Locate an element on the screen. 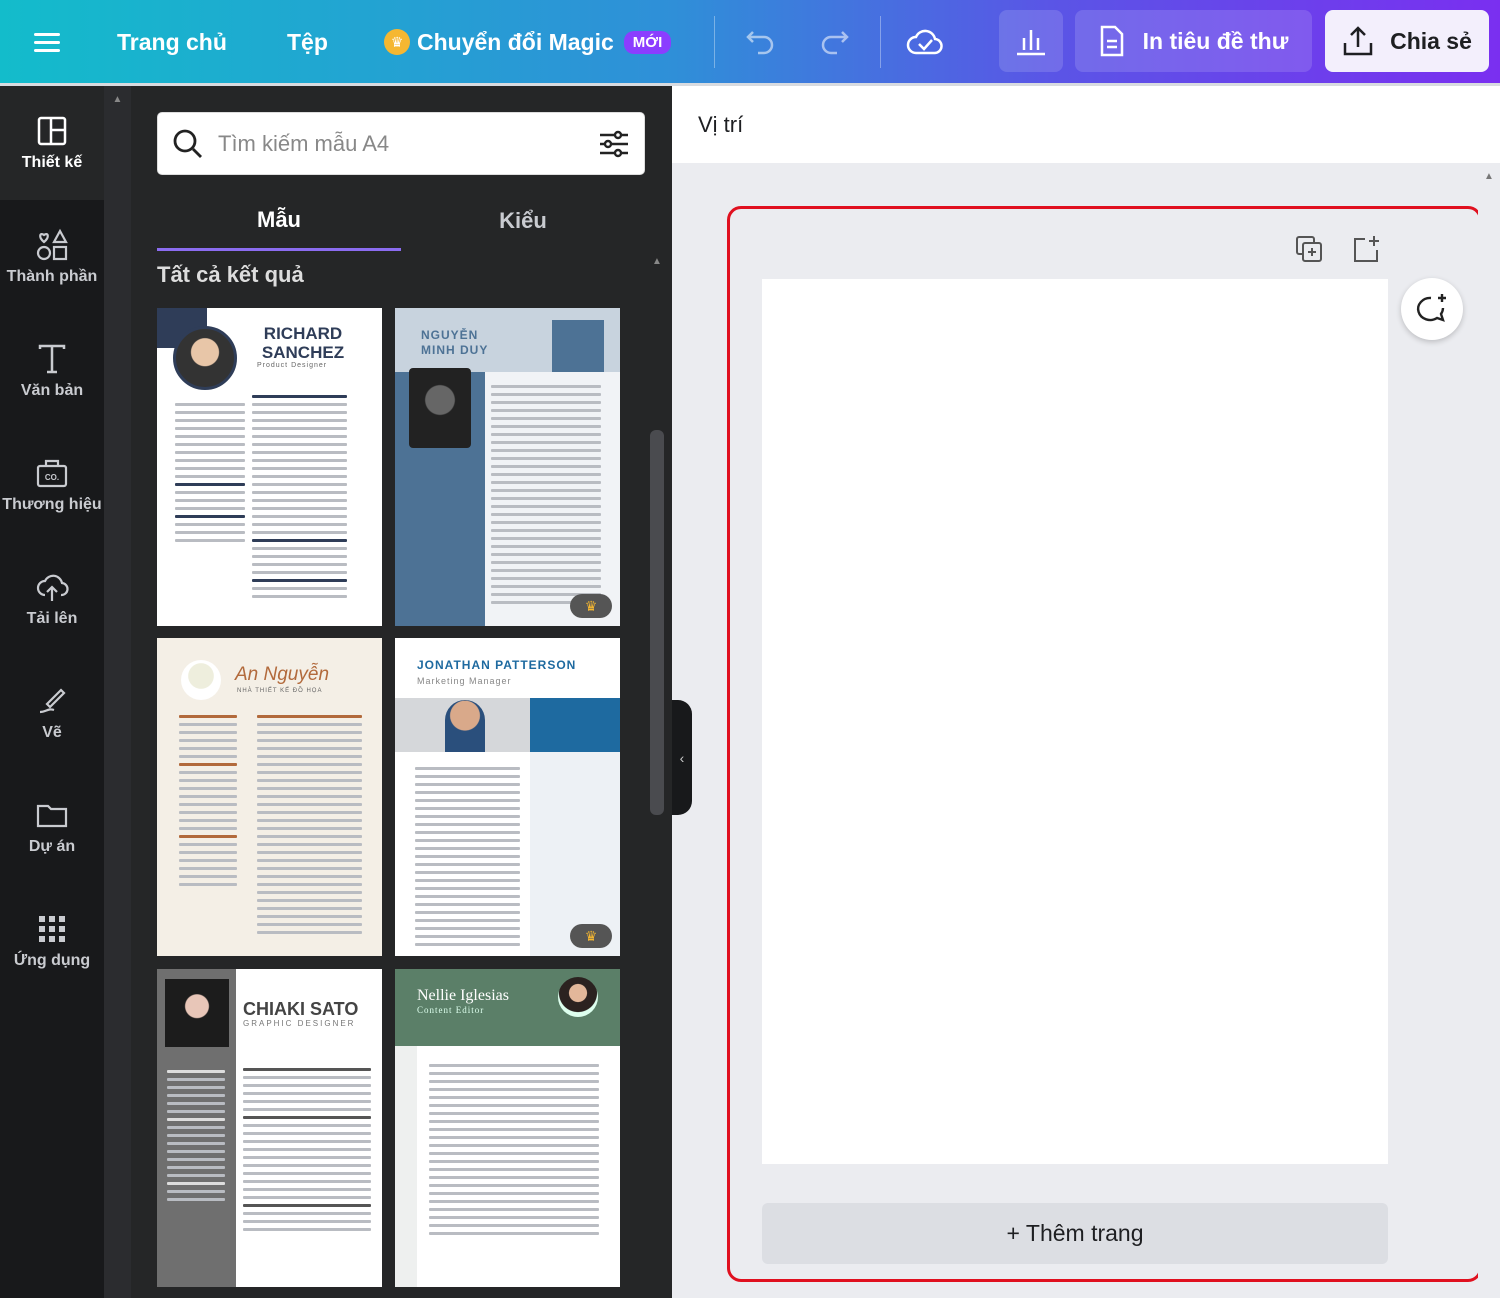  rail-item-draw: Vẽ is located at coordinates (52, 713).